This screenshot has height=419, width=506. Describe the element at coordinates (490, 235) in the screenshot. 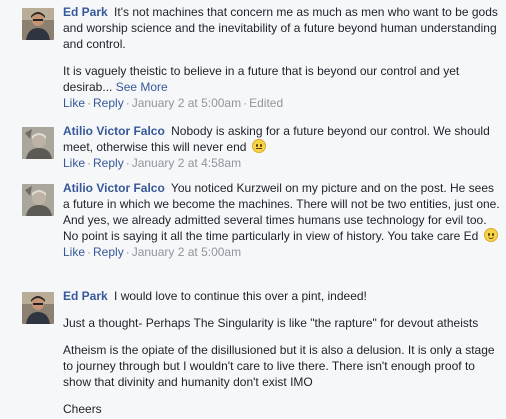

I see `smile-emoji` at that location.